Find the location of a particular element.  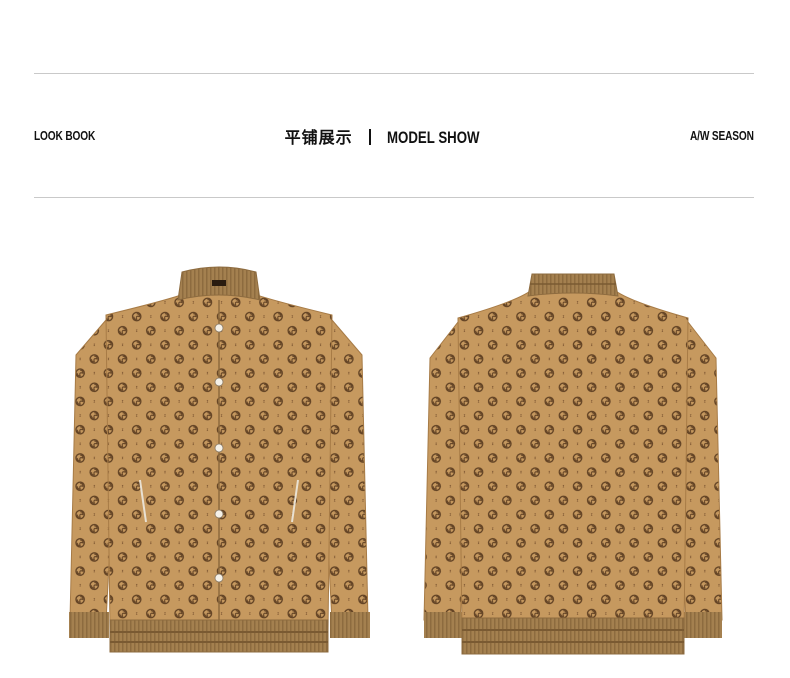

season-label: A/W SEASON is located at coordinates (722, 135).